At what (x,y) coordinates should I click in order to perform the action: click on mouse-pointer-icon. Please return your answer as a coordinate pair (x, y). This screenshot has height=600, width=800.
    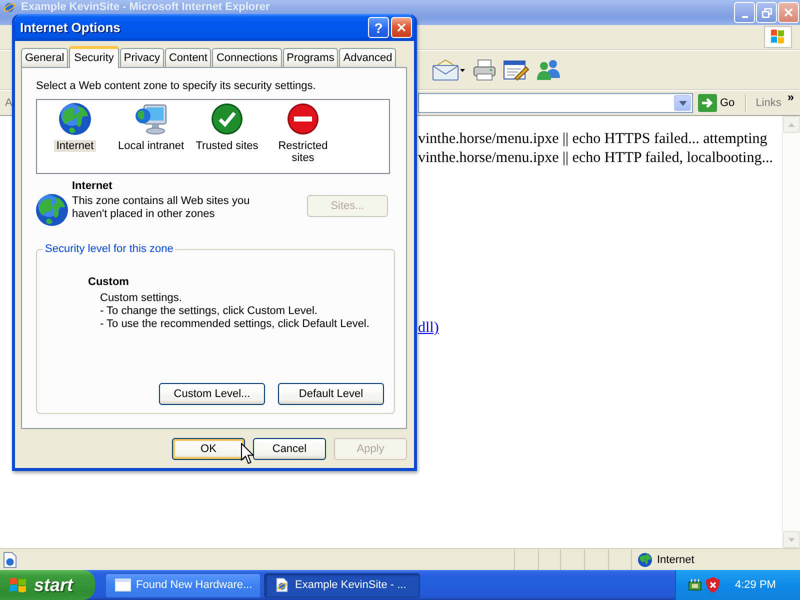
    Looking at the image, I should click on (247, 453).